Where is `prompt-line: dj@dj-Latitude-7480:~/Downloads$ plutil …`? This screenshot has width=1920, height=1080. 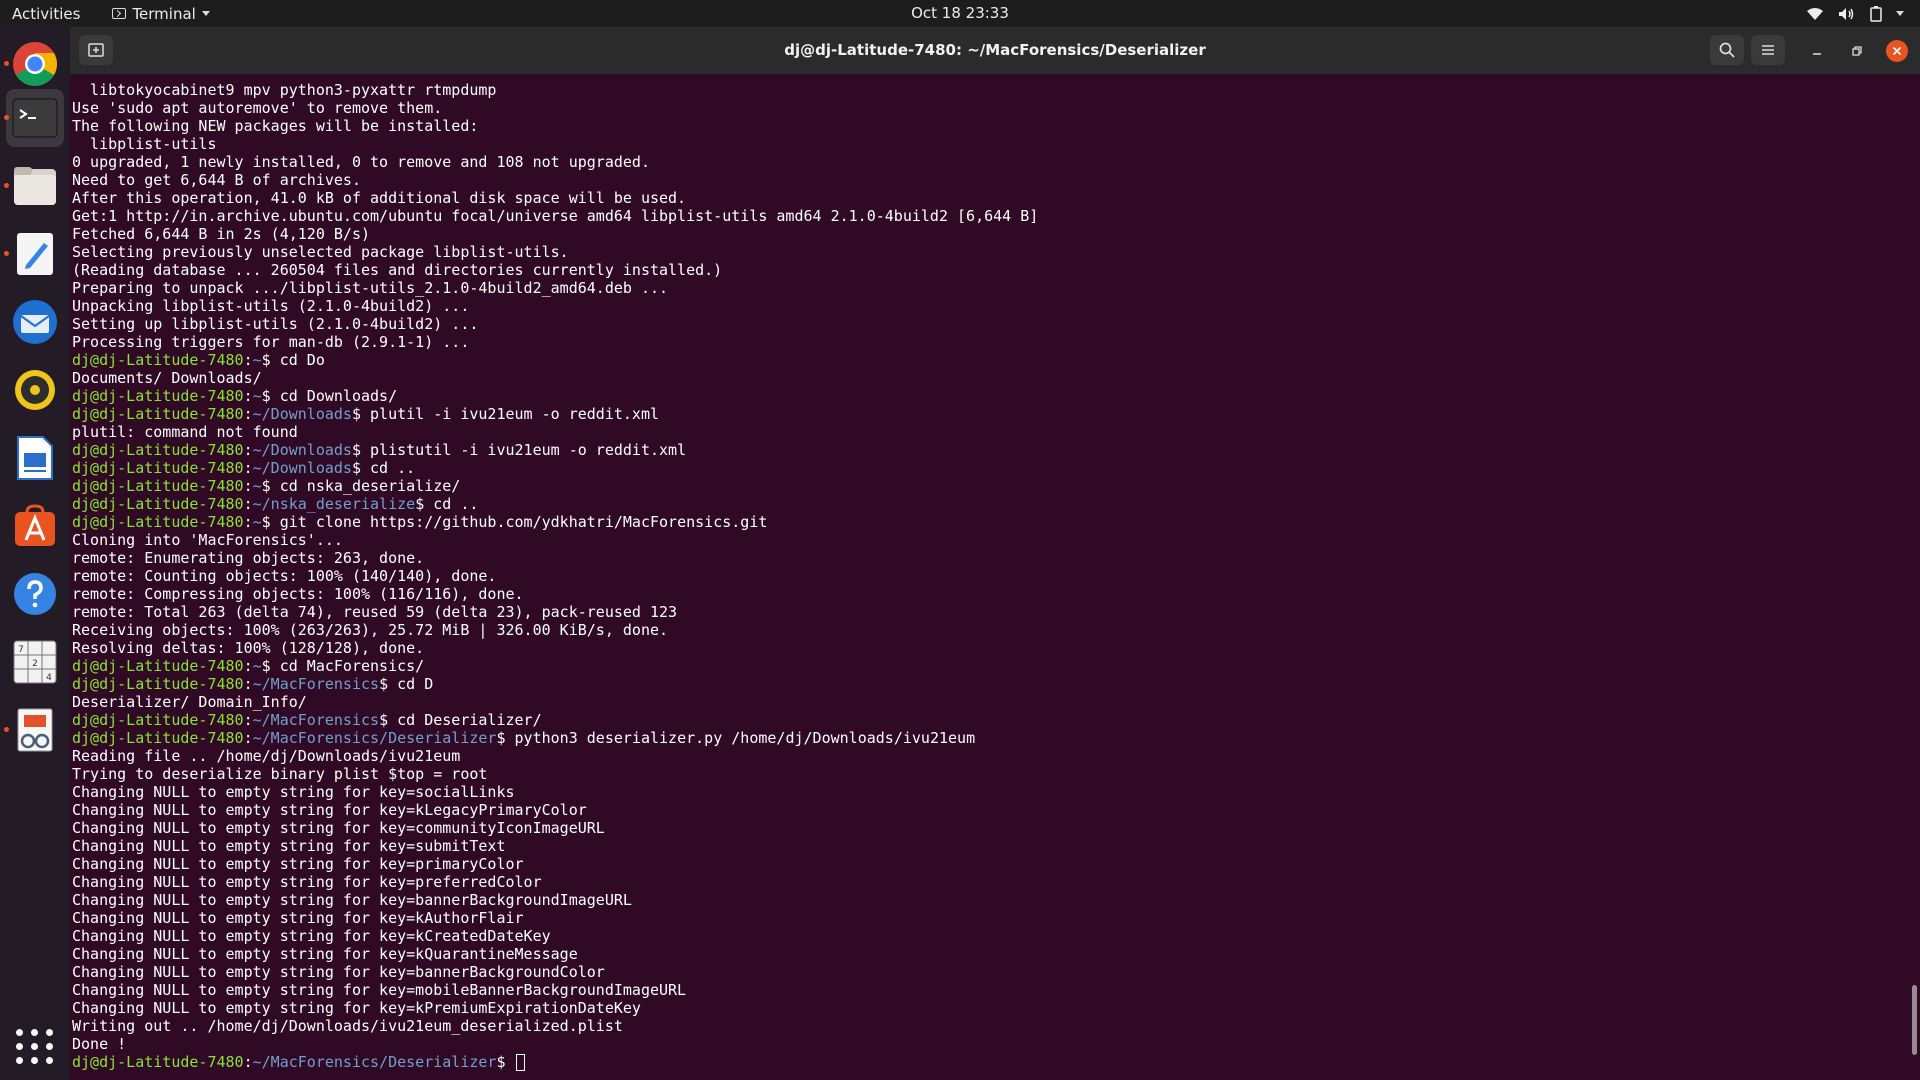
prompt-line: dj@dj-Latitude-7480:~/Downloads$ plutil … is located at coordinates (366, 414).